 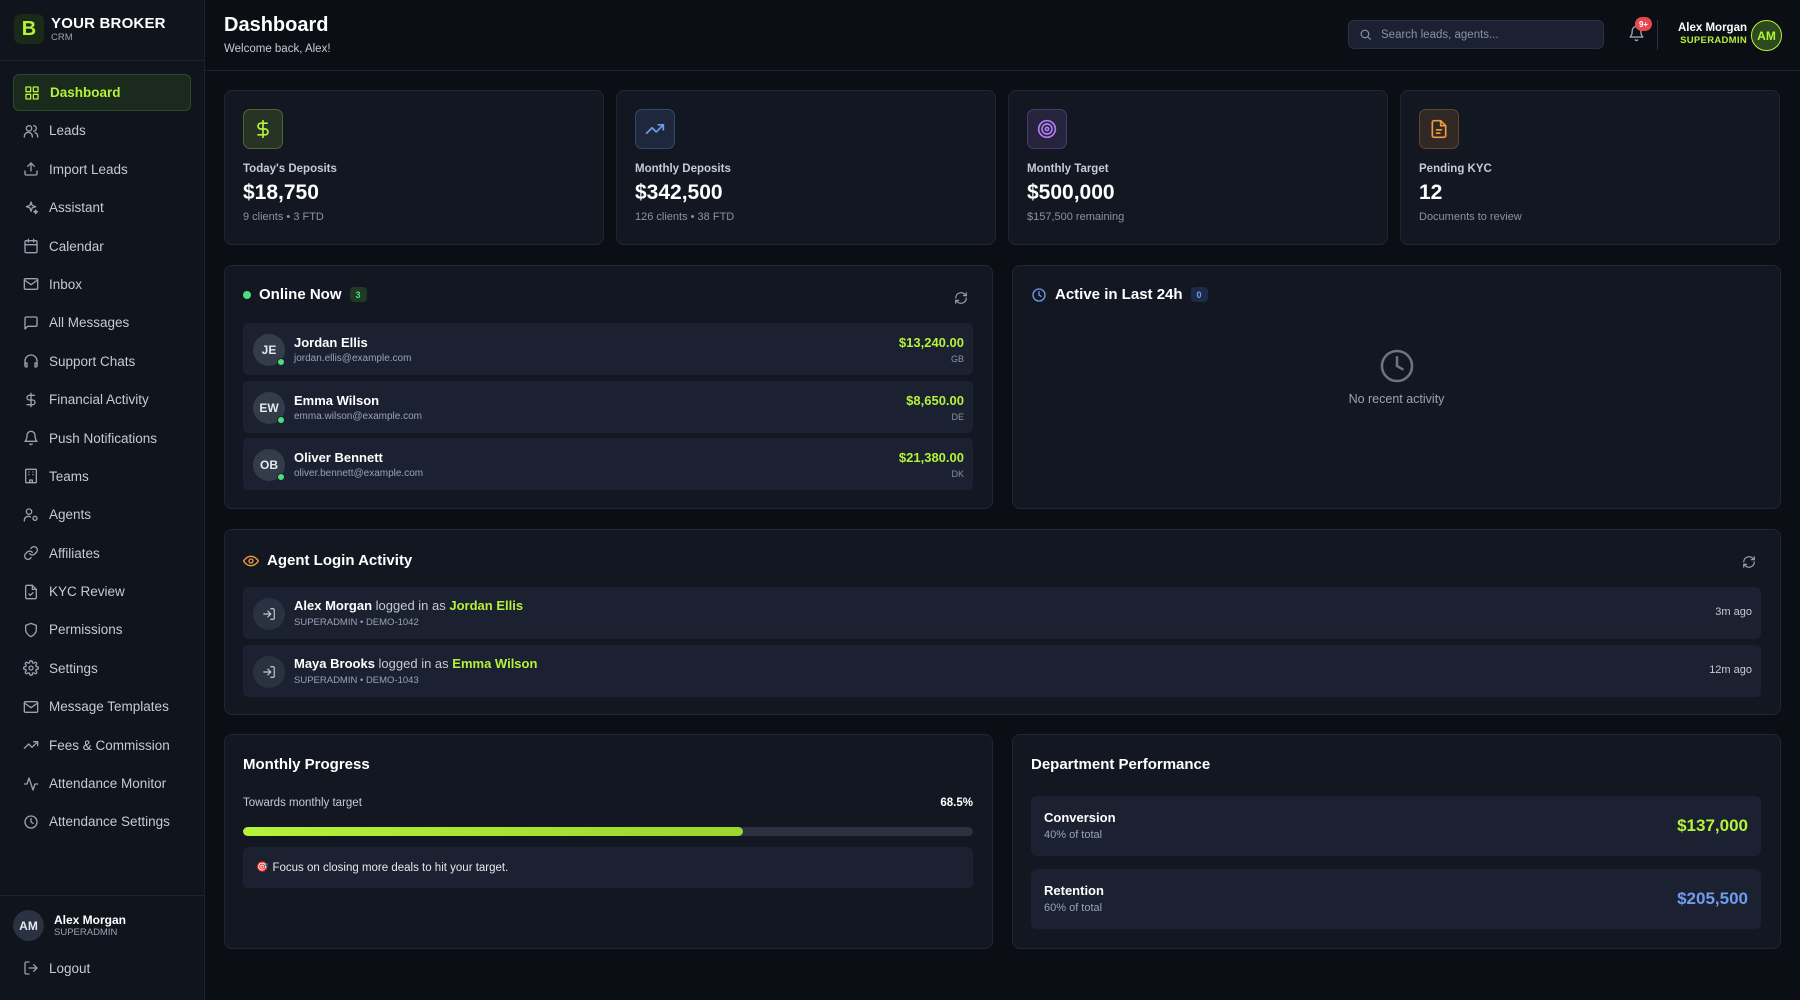 I want to click on client-country: GB, so click(x=957, y=359).